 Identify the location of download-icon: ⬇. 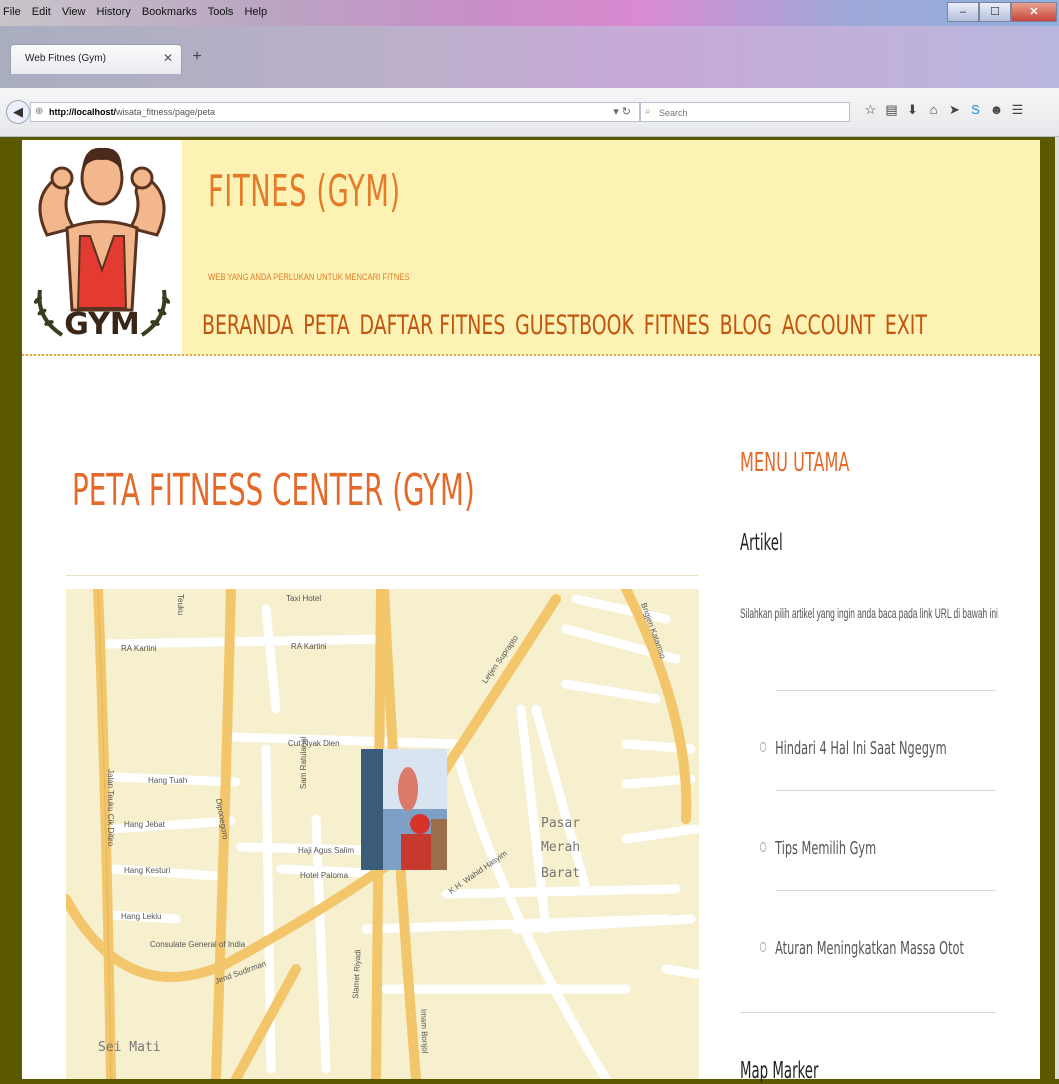
(912, 110).